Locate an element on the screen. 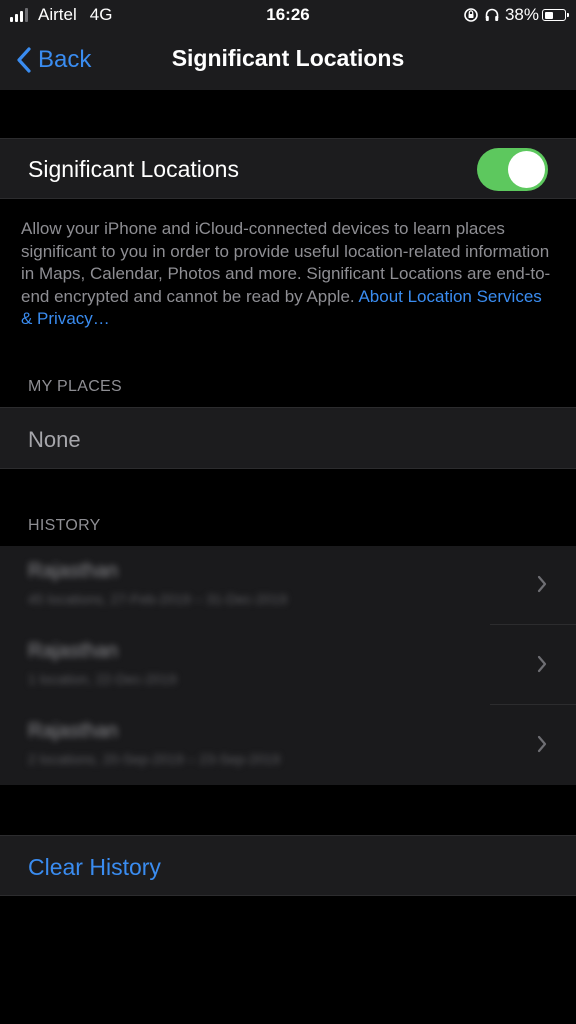 The image size is (576, 1024). history-item-subtitle: 2 locations, 20-Sep-2019 – 23-Sep-2019 is located at coordinates (154, 759).